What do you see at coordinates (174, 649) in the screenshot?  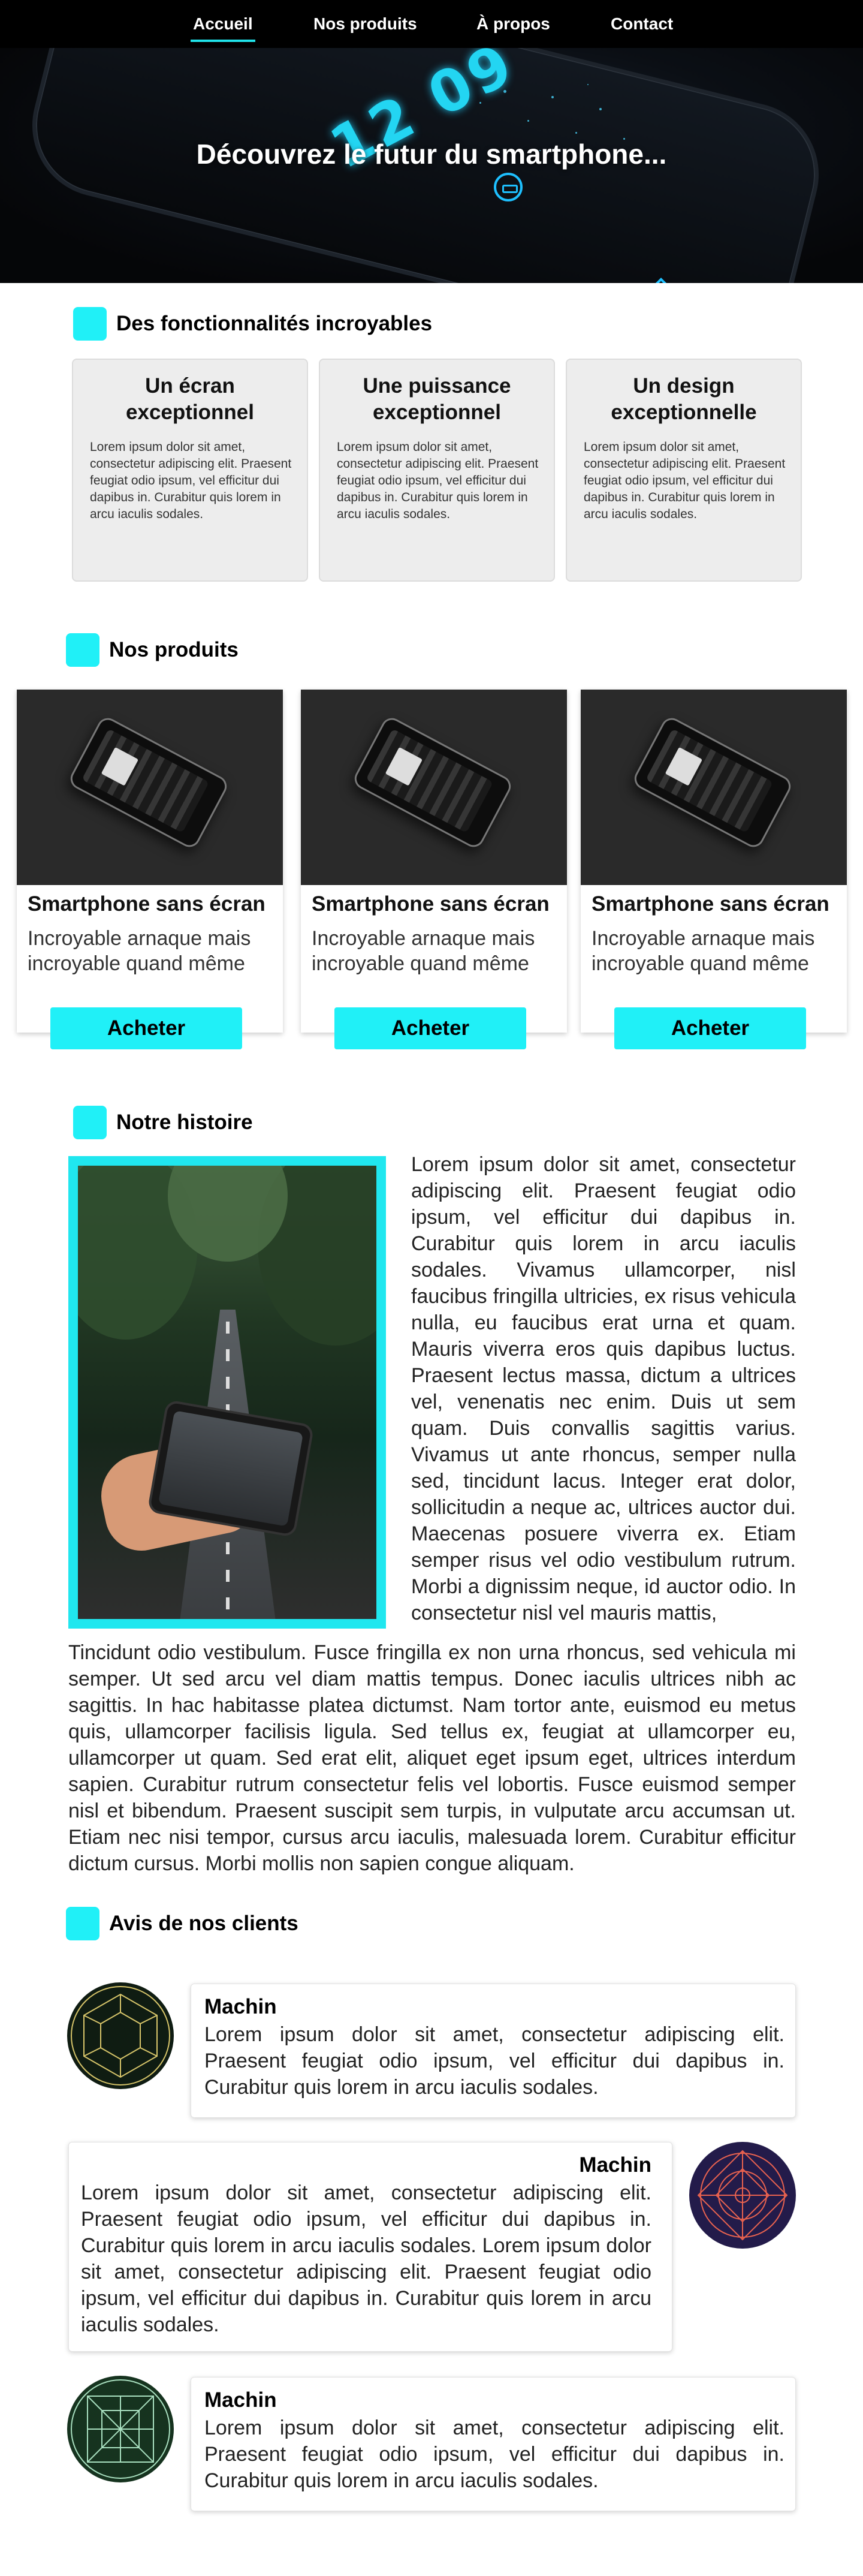 I see `section-title: Nos produits` at bounding box center [174, 649].